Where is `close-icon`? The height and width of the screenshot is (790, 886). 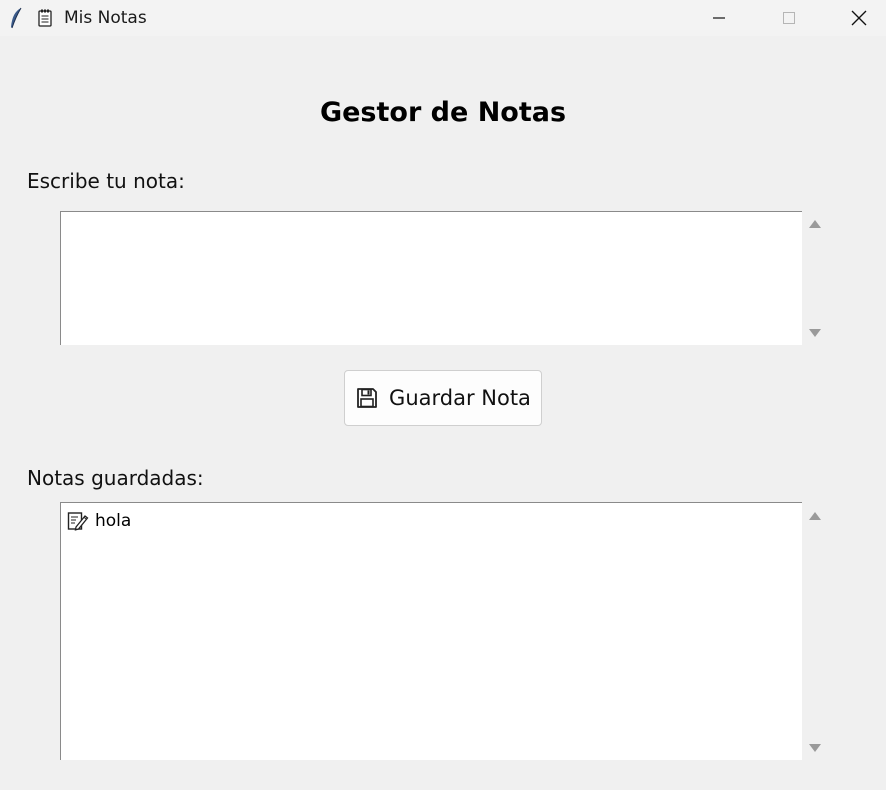 close-icon is located at coordinates (859, 18).